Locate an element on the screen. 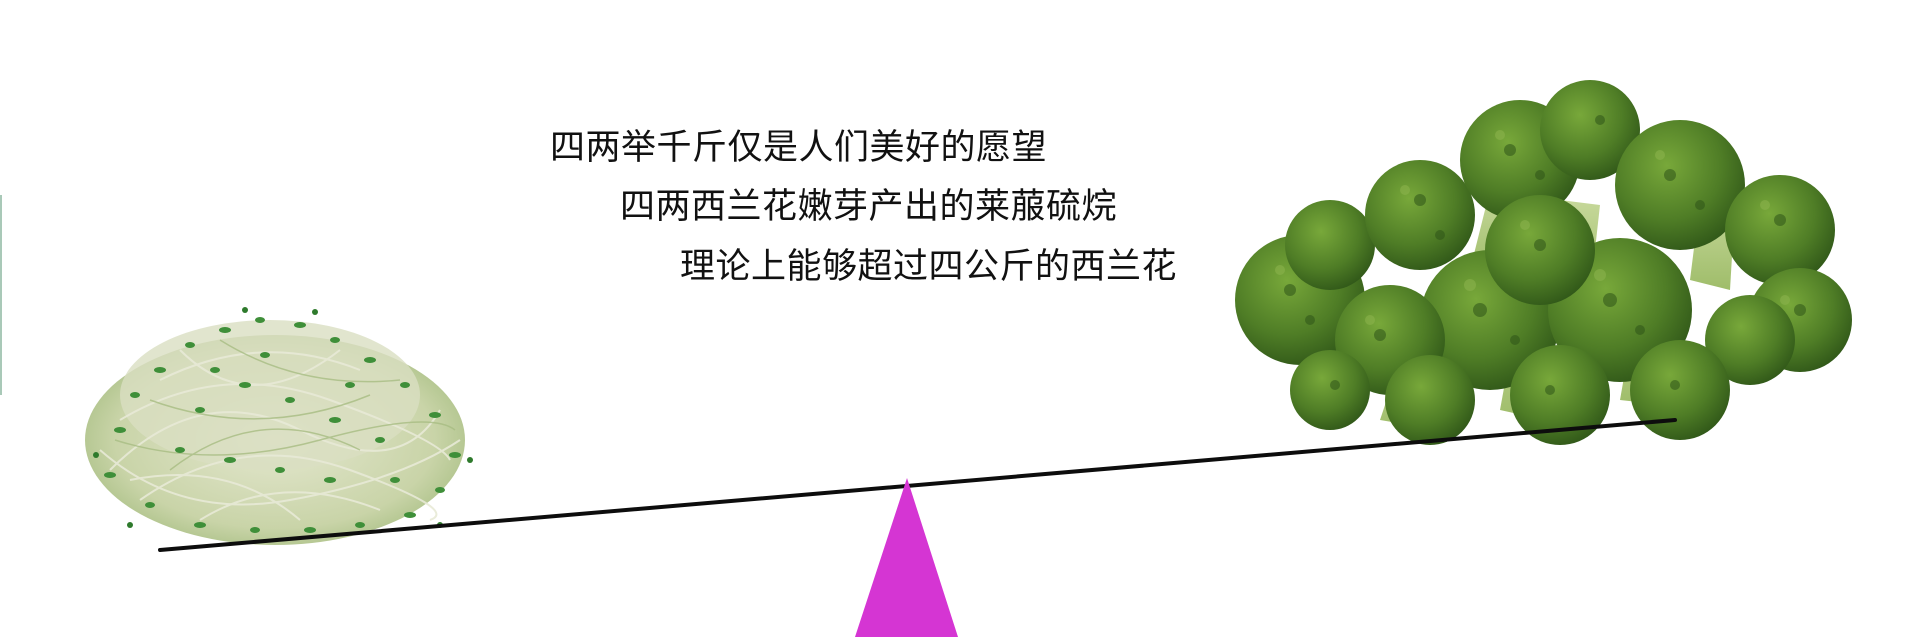  fulcrum-triangle is located at coordinates (906, 557).